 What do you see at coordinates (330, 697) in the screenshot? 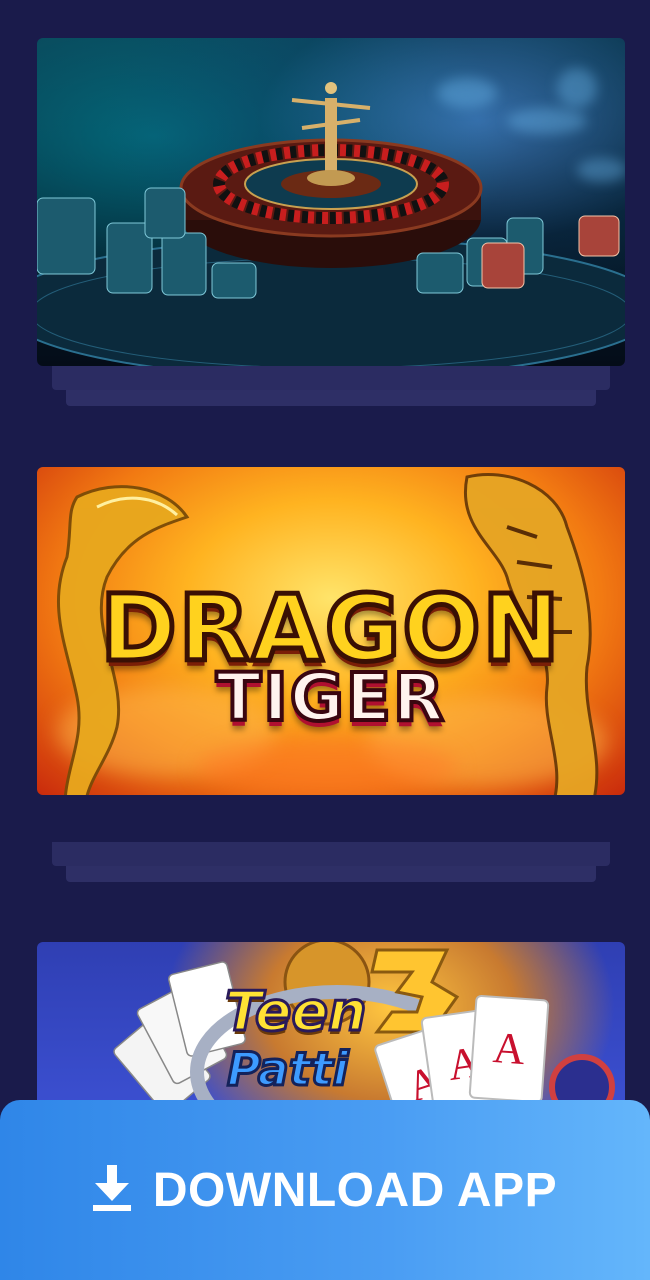
I see `tiger-title: TIGER` at bounding box center [330, 697].